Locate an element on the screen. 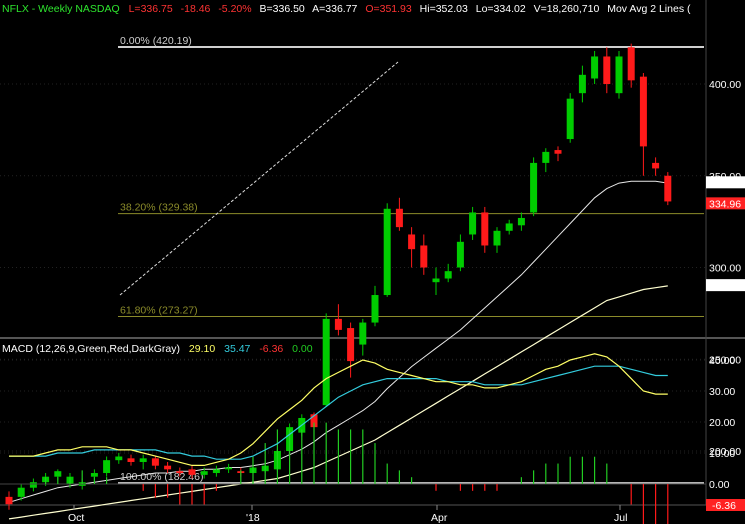  time-tick-label: Oct is located at coordinates (76, 518).